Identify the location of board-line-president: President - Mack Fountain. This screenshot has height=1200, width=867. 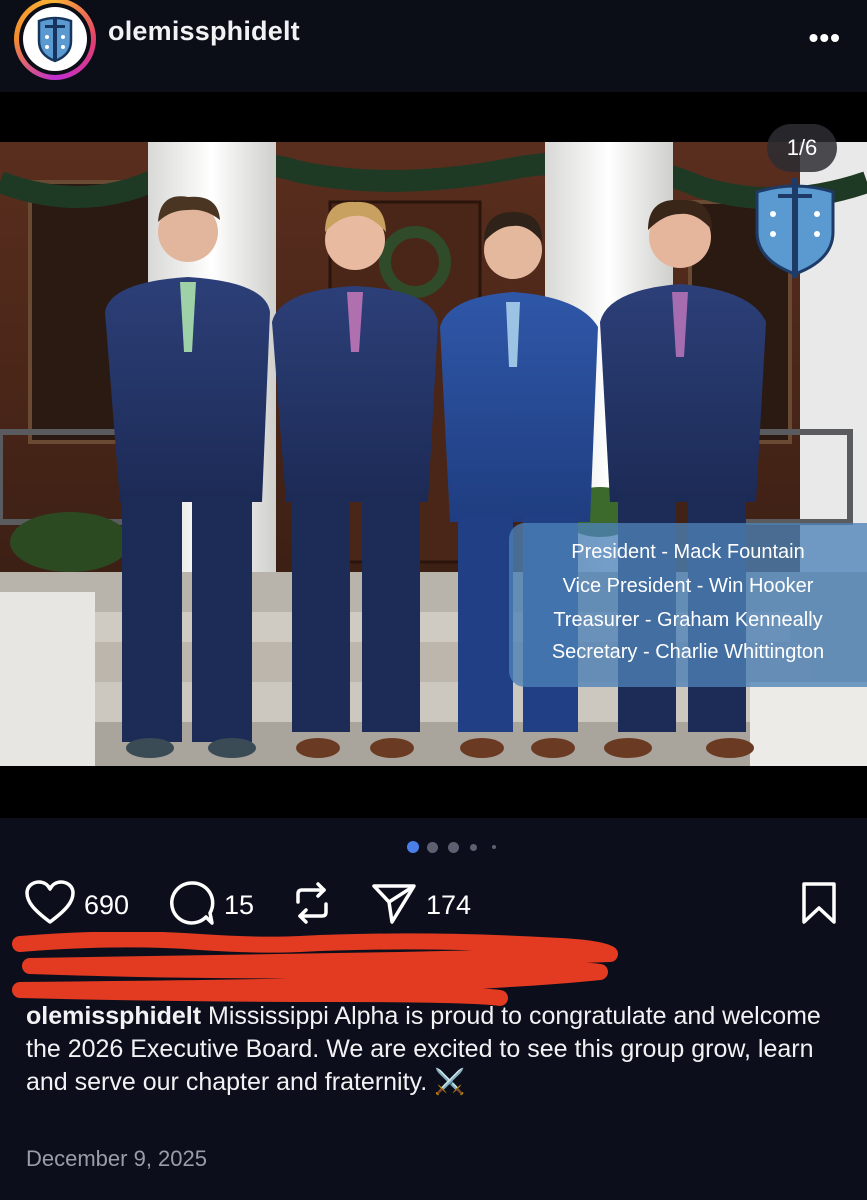
(688, 552).